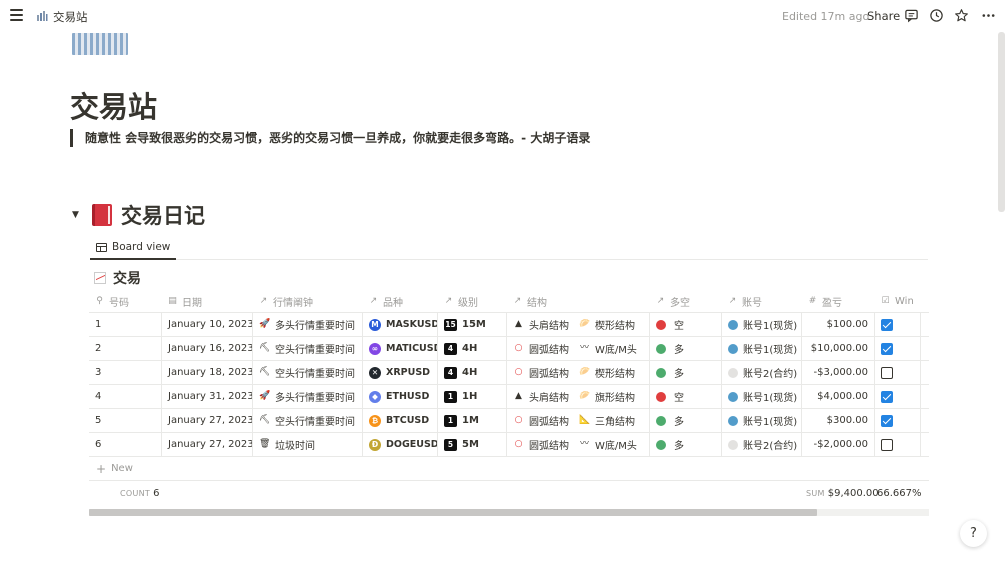 The image size is (1005, 565). I want to click on cell-pnl: $300.00, so click(838, 420).